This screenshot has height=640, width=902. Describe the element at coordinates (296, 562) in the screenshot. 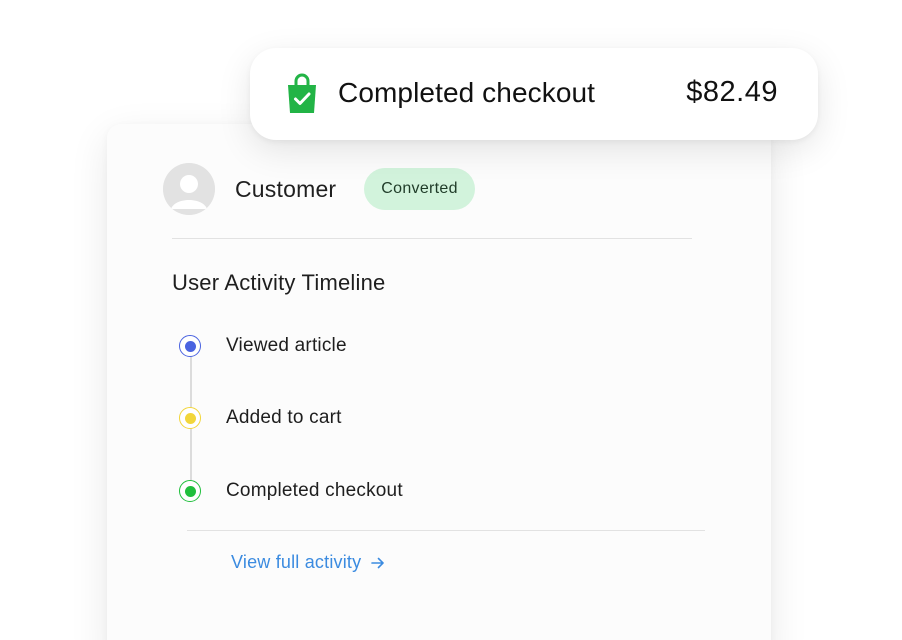

I see `view-full-activity-label: View full activity` at that location.